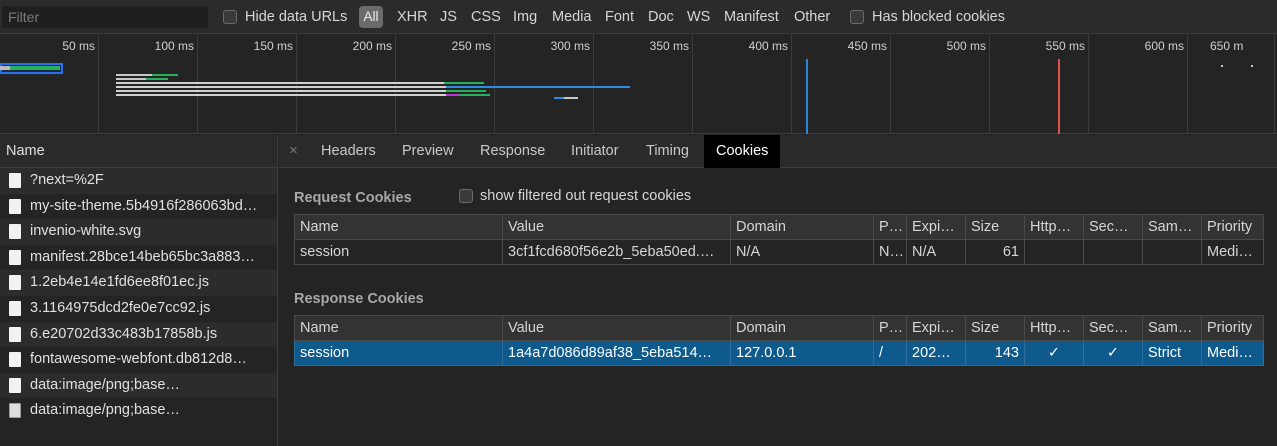  What do you see at coordinates (35, 68) in the screenshot?
I see `timeline-bar-download` at bounding box center [35, 68].